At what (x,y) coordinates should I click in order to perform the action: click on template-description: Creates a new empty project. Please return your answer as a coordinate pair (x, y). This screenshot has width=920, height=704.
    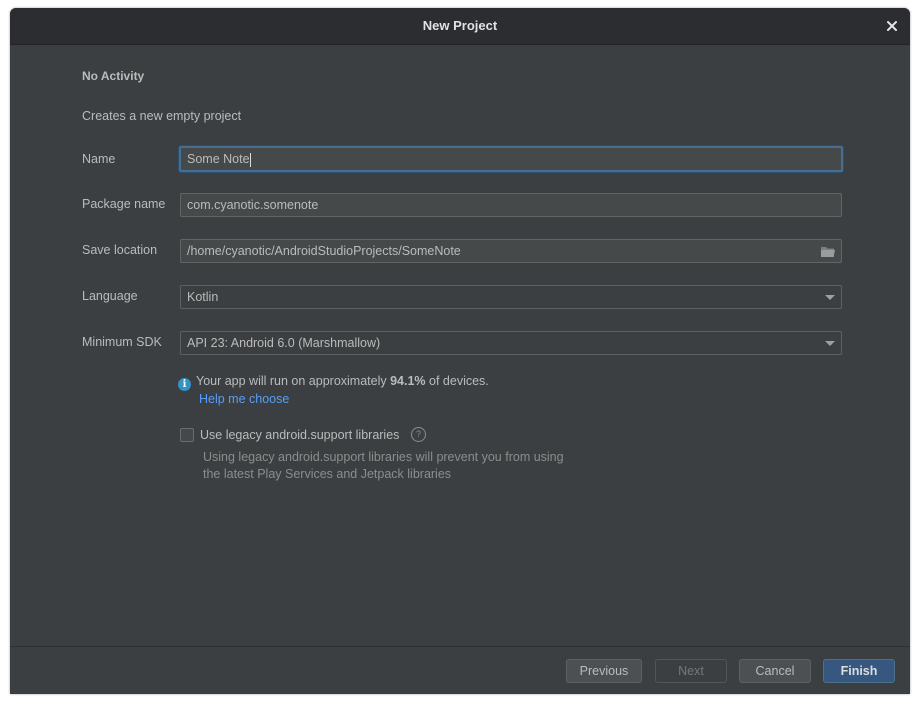
    Looking at the image, I should click on (162, 116).